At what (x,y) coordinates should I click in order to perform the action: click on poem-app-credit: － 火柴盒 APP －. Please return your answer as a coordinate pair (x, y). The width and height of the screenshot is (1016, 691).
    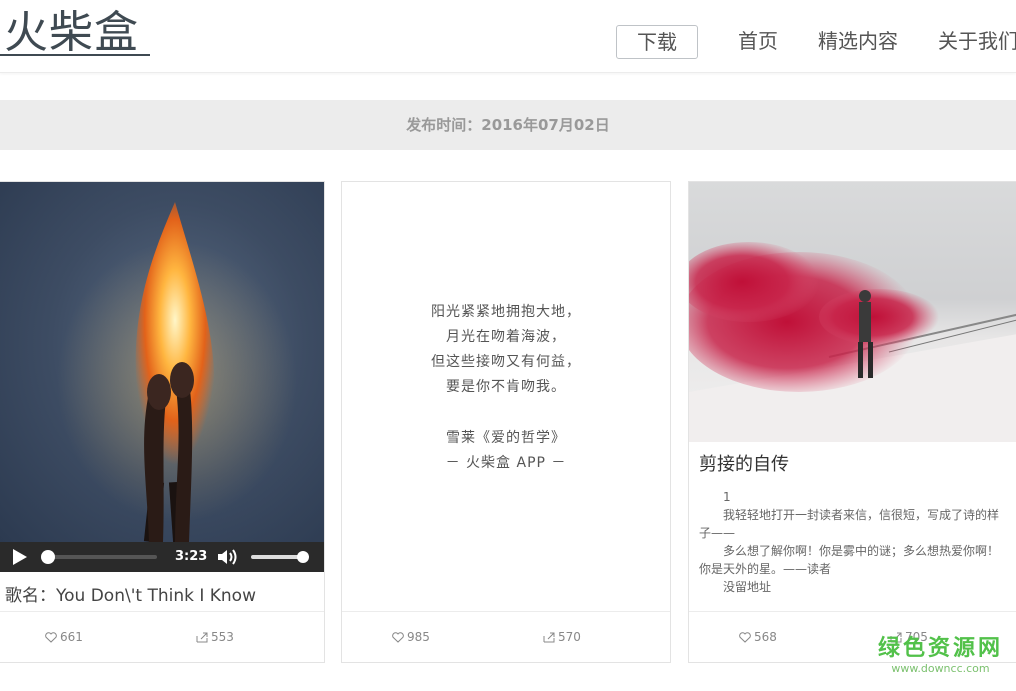
    Looking at the image, I should click on (506, 463).